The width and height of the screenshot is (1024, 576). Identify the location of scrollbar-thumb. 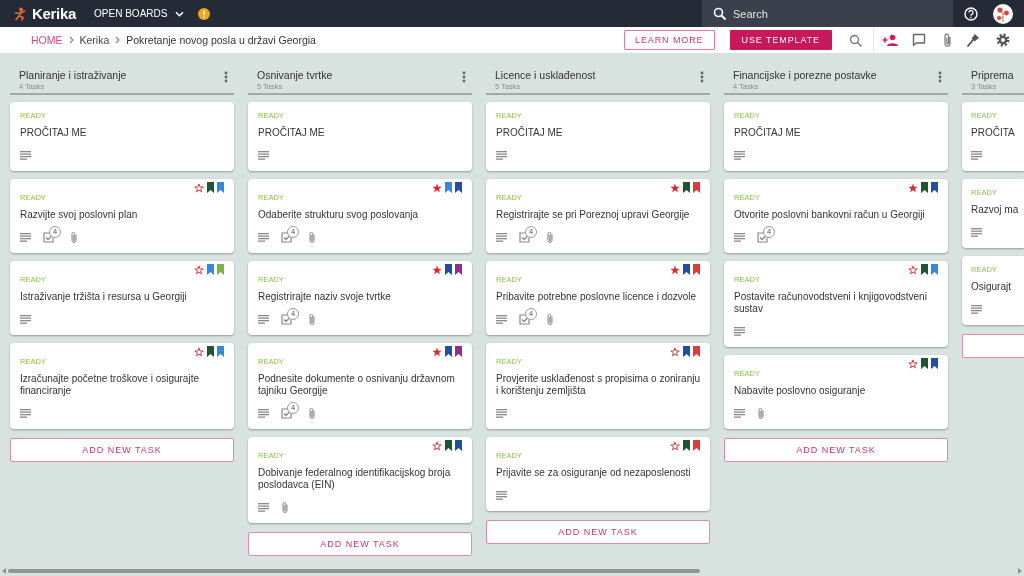
(354, 571).